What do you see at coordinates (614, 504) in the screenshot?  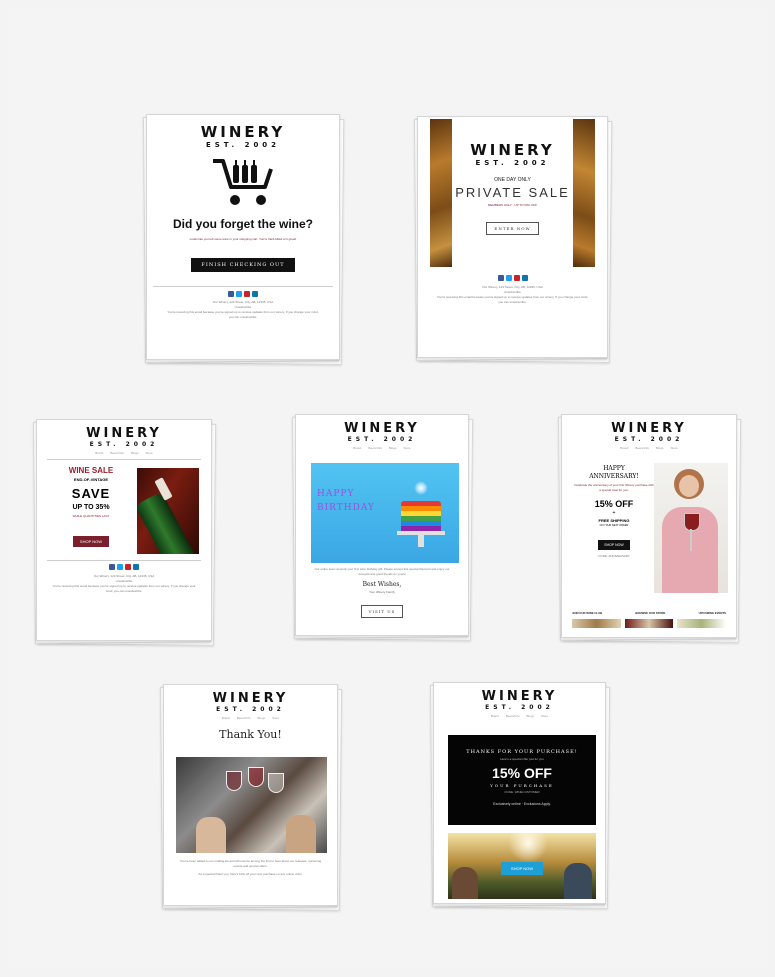 I see `anniversary-discount: 15% OFF` at bounding box center [614, 504].